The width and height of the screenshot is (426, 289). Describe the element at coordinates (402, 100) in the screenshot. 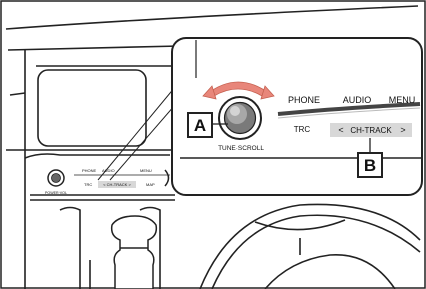

I see `menu-button: MENU` at that location.